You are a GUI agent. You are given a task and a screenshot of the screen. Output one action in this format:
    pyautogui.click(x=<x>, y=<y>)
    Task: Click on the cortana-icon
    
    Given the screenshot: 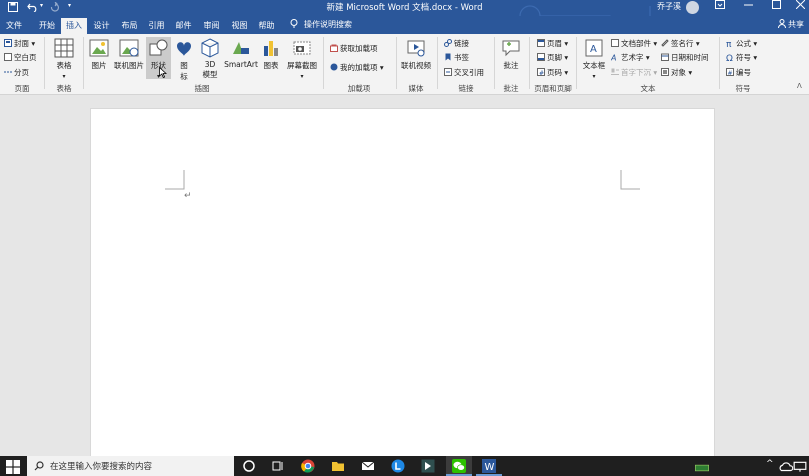 What is the action you would take?
    pyautogui.click(x=249, y=466)
    